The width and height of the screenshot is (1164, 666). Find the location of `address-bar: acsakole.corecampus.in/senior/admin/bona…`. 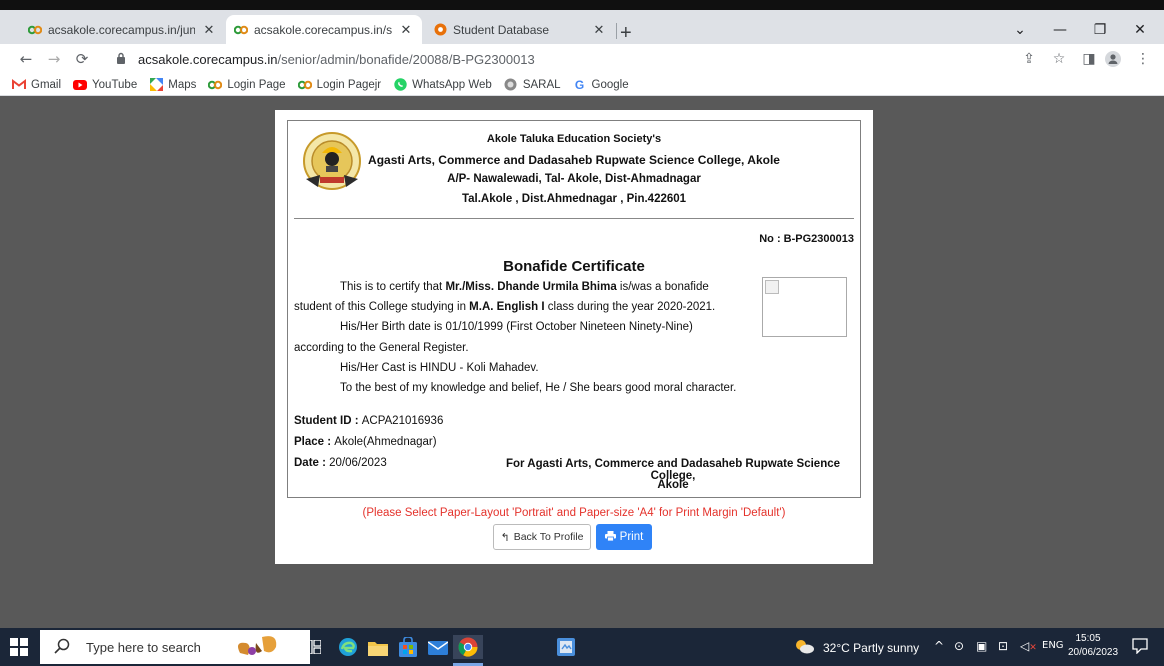

address-bar: acsakole.corecampus.in/senior/admin/bona… is located at coordinates (575, 59).